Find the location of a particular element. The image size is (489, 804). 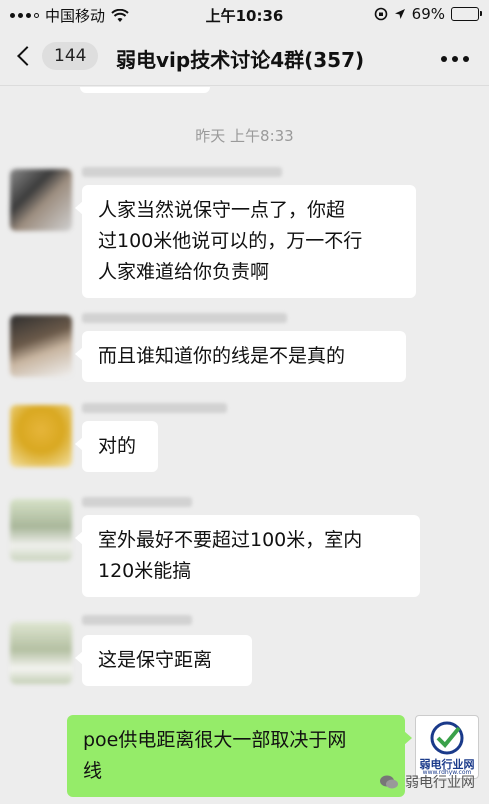

nav-bar: 144 弱电vip技术讨论4群(357) is located at coordinates (244, 58).